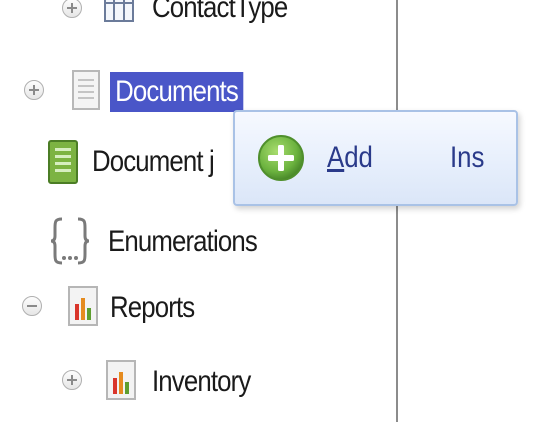 The width and height of the screenshot is (541, 422). What do you see at coordinates (177, 92) in the screenshot?
I see `tree-item-label: Documents` at bounding box center [177, 92].